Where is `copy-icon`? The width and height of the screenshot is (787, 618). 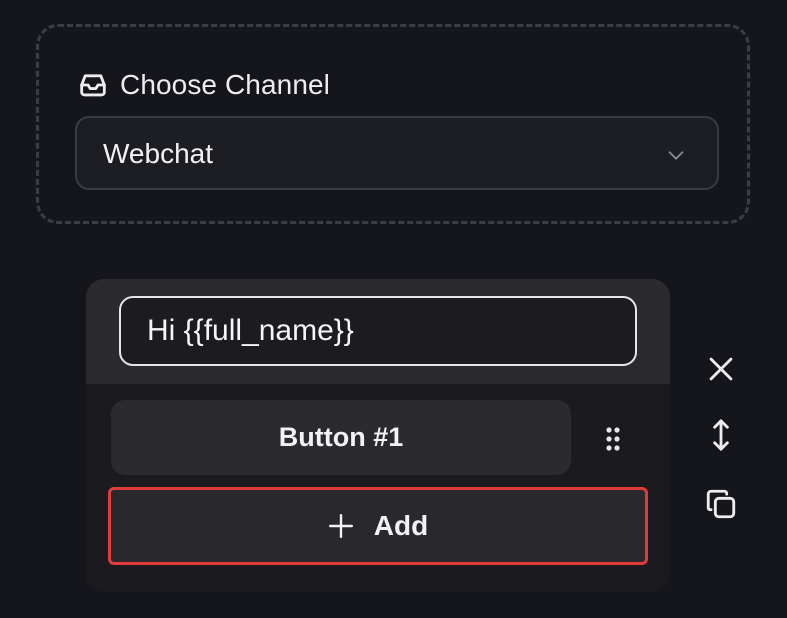 copy-icon is located at coordinates (721, 504).